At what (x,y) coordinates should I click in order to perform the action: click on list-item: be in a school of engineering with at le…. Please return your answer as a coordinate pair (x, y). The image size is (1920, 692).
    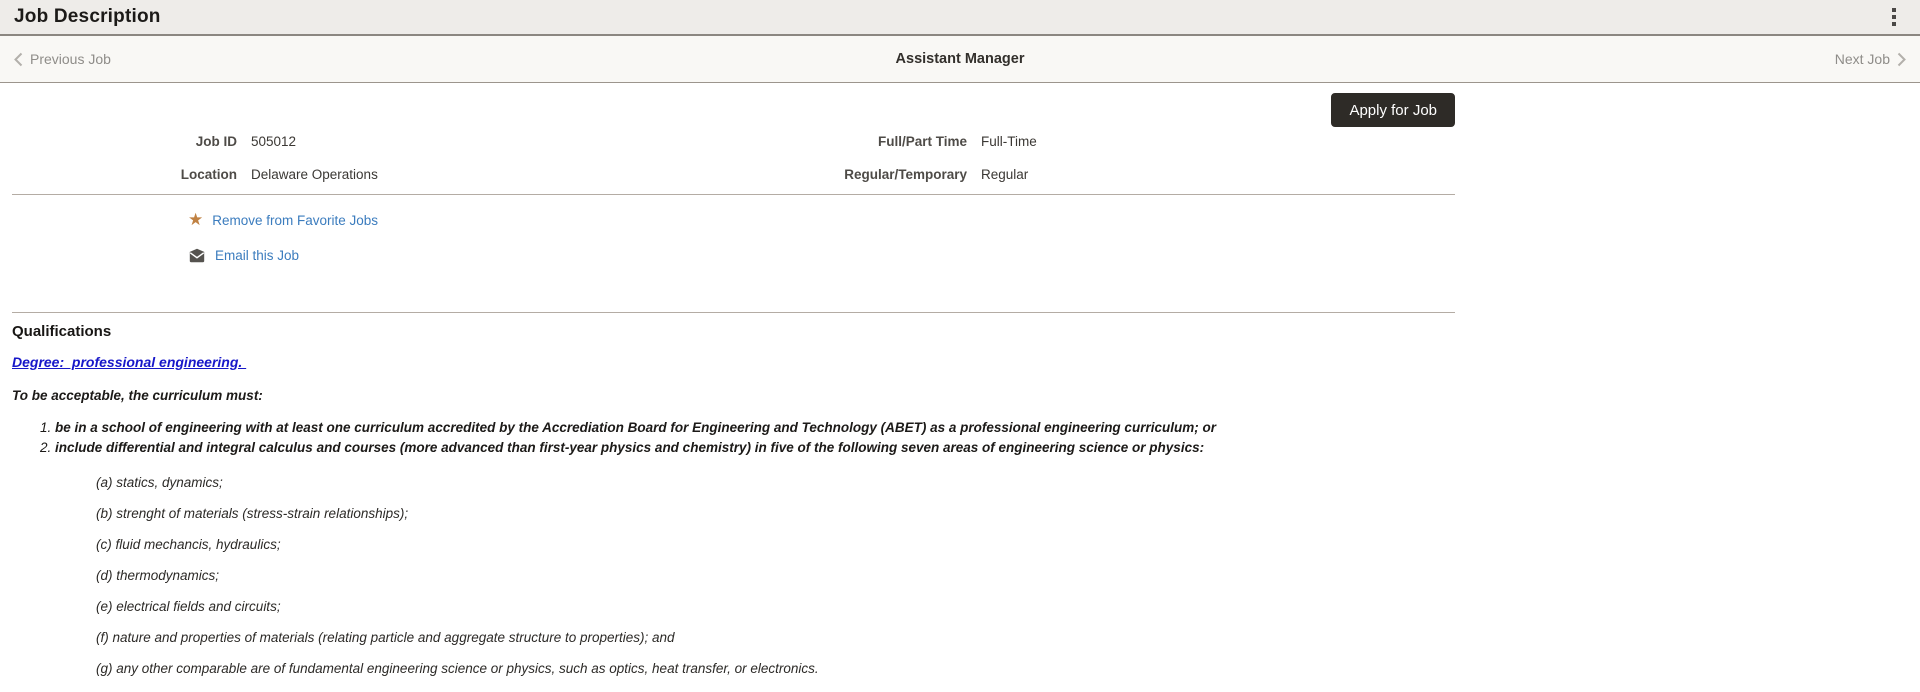
    Looking at the image, I should click on (755, 428).